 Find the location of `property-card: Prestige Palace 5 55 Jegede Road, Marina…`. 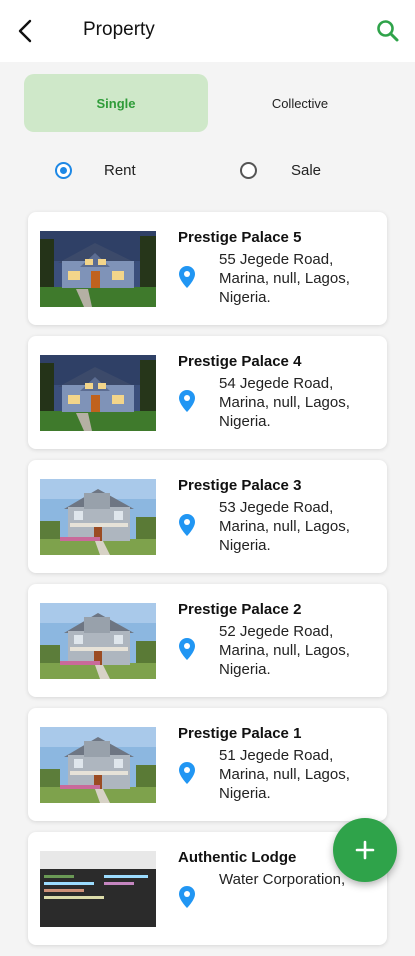

property-card: Prestige Palace 5 55 Jegede Road, Marina… is located at coordinates (207, 268).